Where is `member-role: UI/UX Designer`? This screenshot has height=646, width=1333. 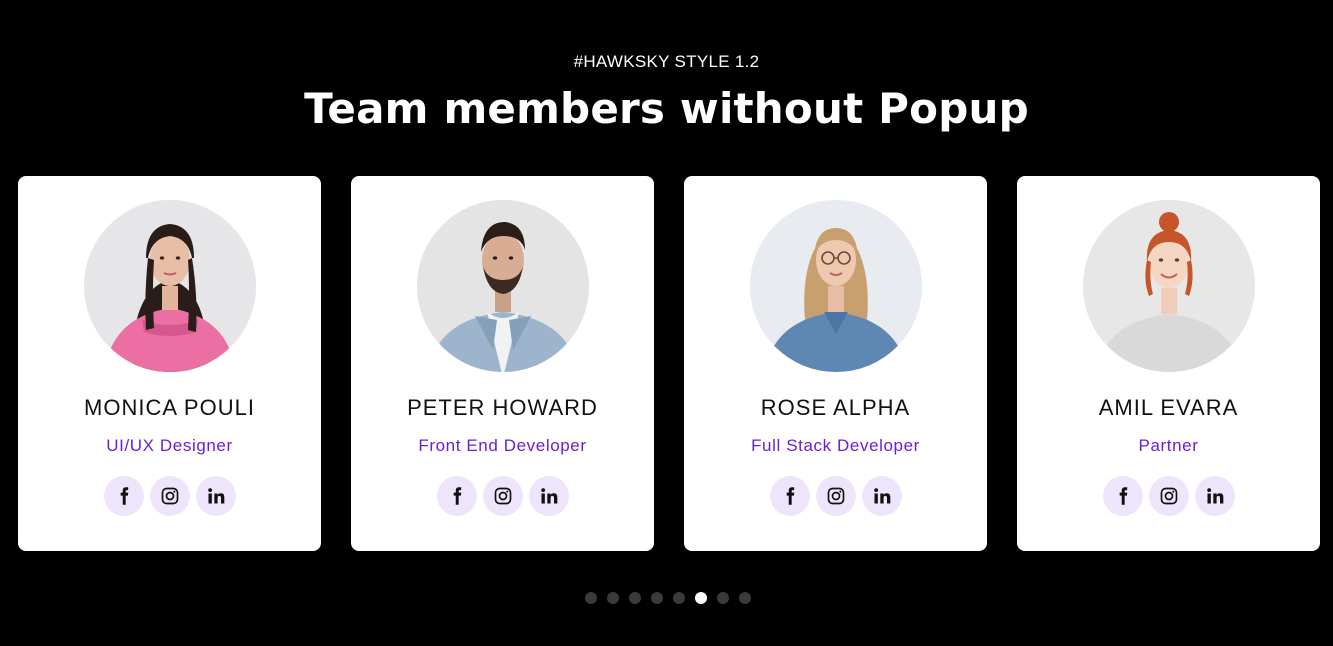
member-role: UI/UX Designer is located at coordinates (169, 445).